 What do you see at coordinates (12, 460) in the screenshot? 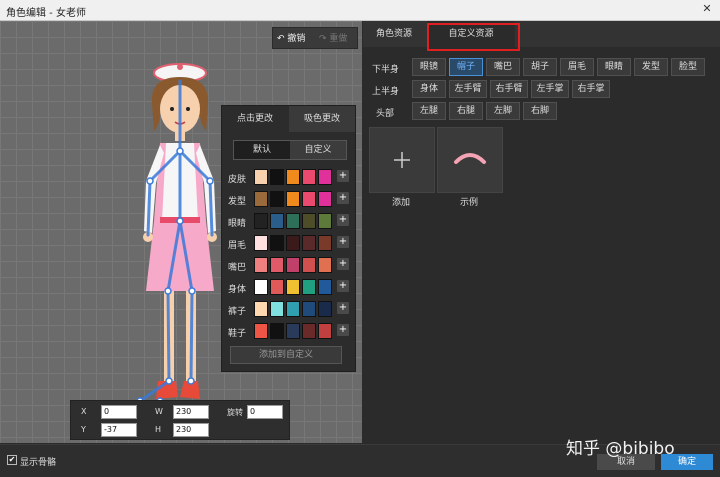
I see `show-bones-checkbox: ✔` at bounding box center [12, 460].